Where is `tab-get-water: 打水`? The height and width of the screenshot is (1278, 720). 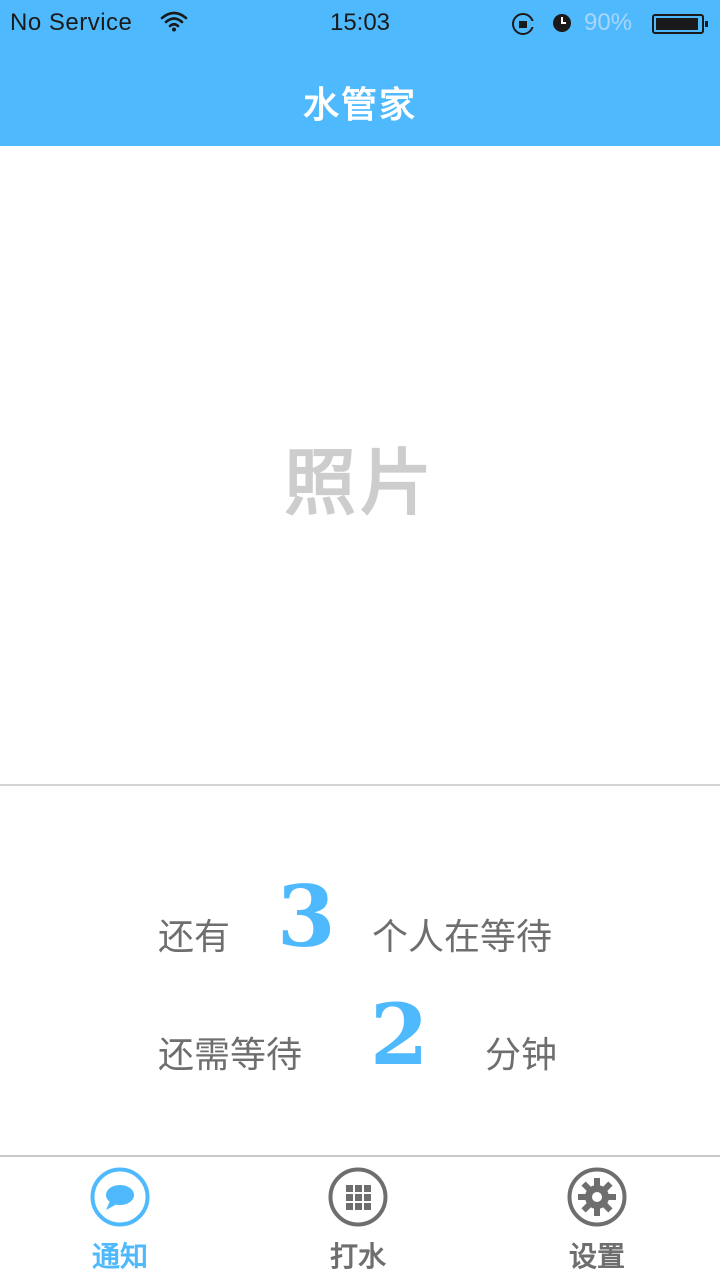
tab-get-water: 打水 is located at coordinates (358, 1217).